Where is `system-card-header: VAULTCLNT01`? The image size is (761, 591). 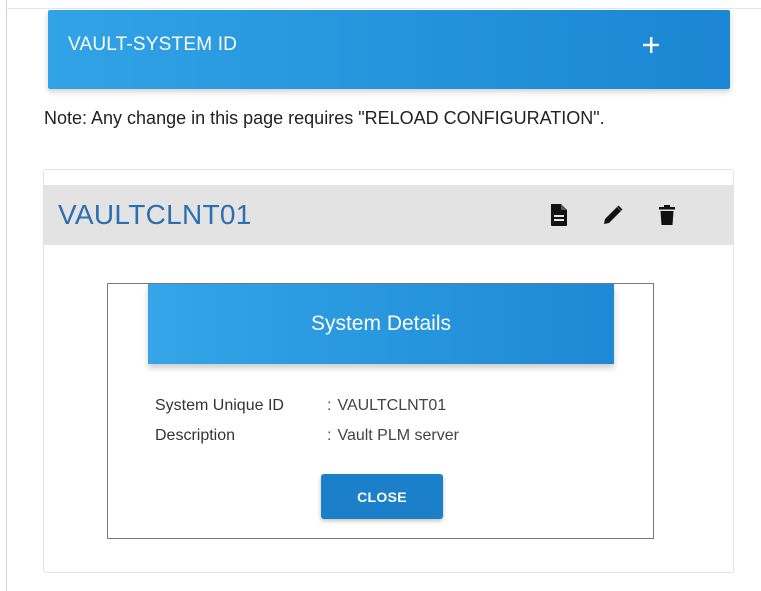
system-card-header: VAULTCLNT01 is located at coordinates (388, 215).